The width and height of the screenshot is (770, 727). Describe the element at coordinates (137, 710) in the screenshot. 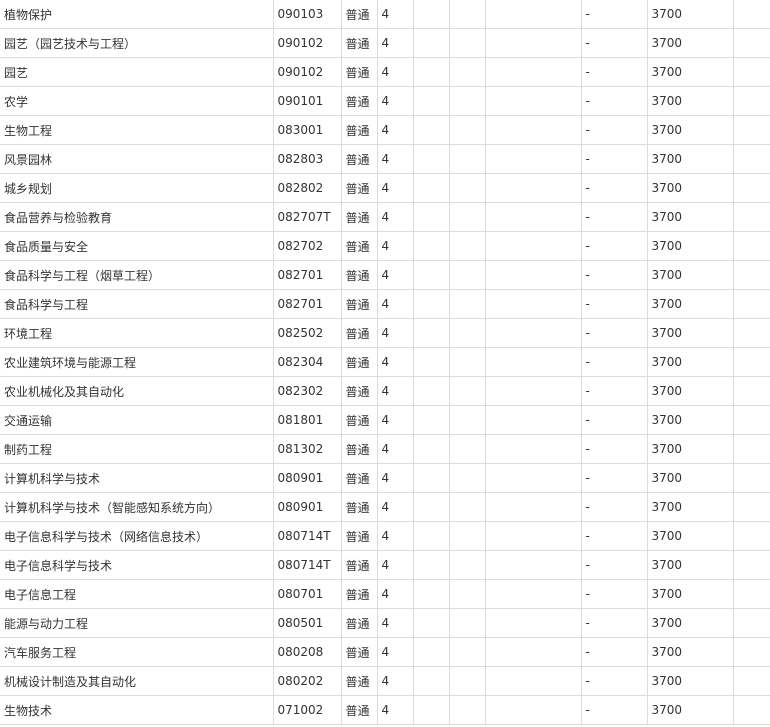

I see `major-name-cell: 生物技术` at that location.